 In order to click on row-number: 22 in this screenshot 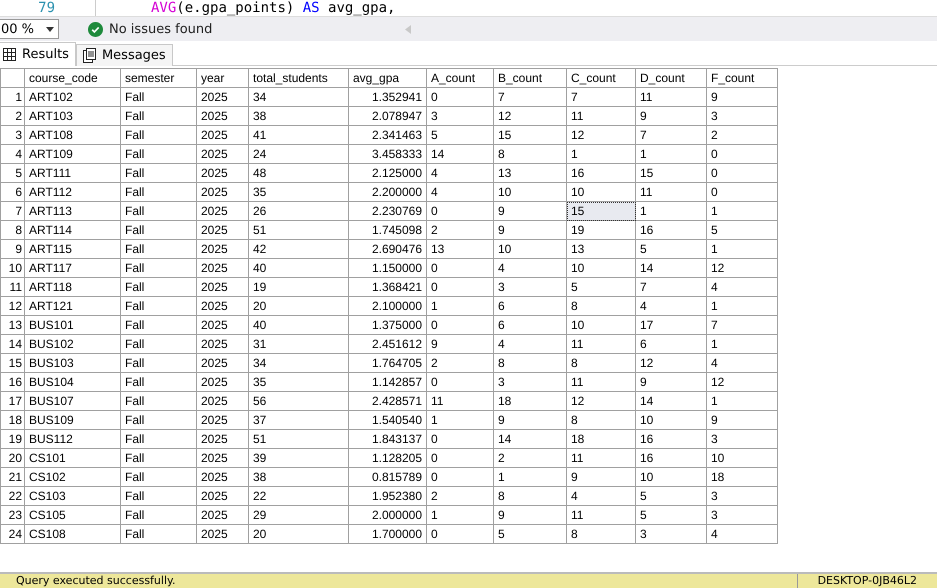, I will do `click(12, 496)`.